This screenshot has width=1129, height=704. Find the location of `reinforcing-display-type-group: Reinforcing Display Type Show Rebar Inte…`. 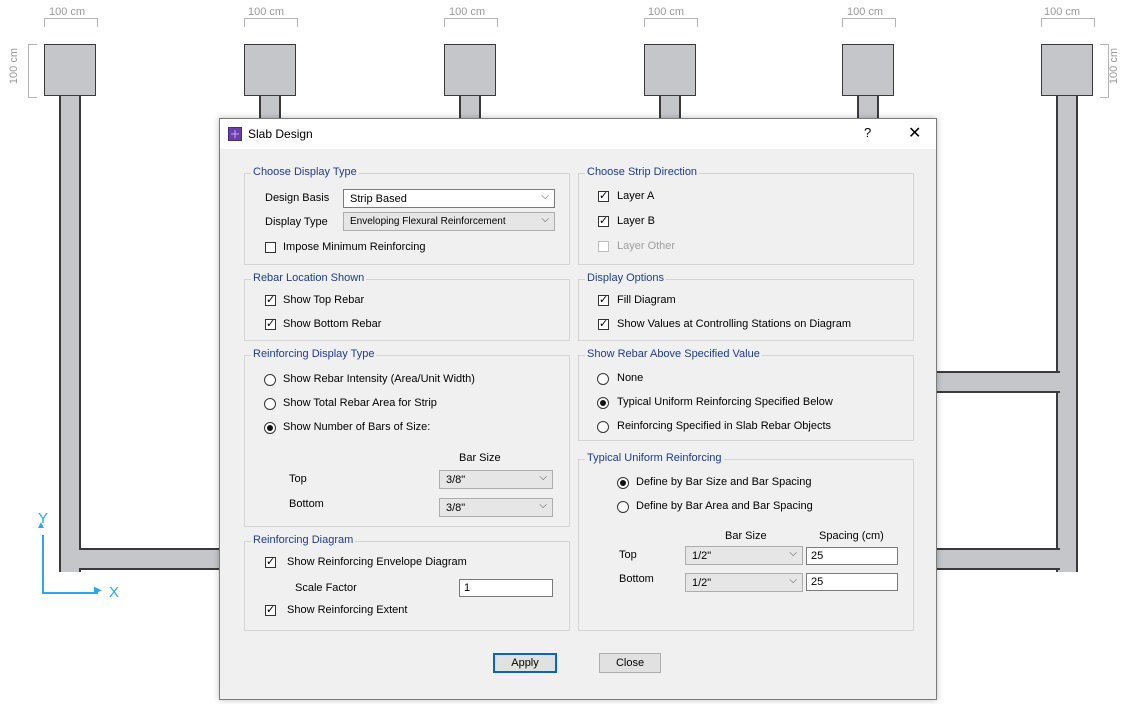

reinforcing-display-type-group: Reinforcing Display Type Show Rebar Inte… is located at coordinates (407, 437).